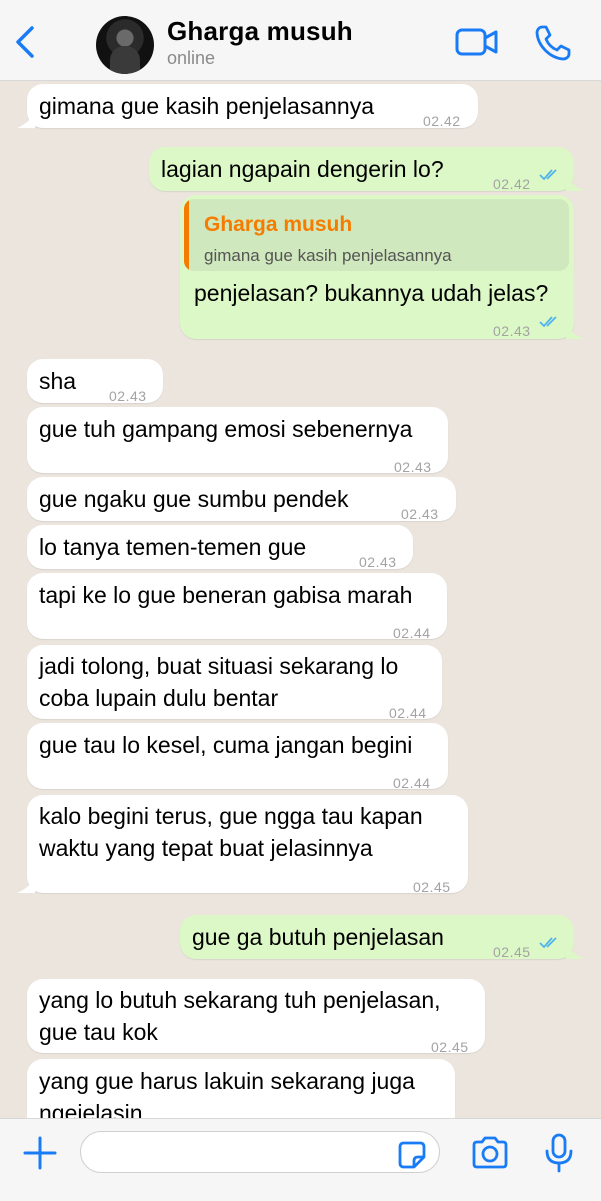  Describe the element at coordinates (240, 1000) in the screenshot. I see `message-text-line-1: yang lo butuh sekarang tuh penjelasan,` at that location.